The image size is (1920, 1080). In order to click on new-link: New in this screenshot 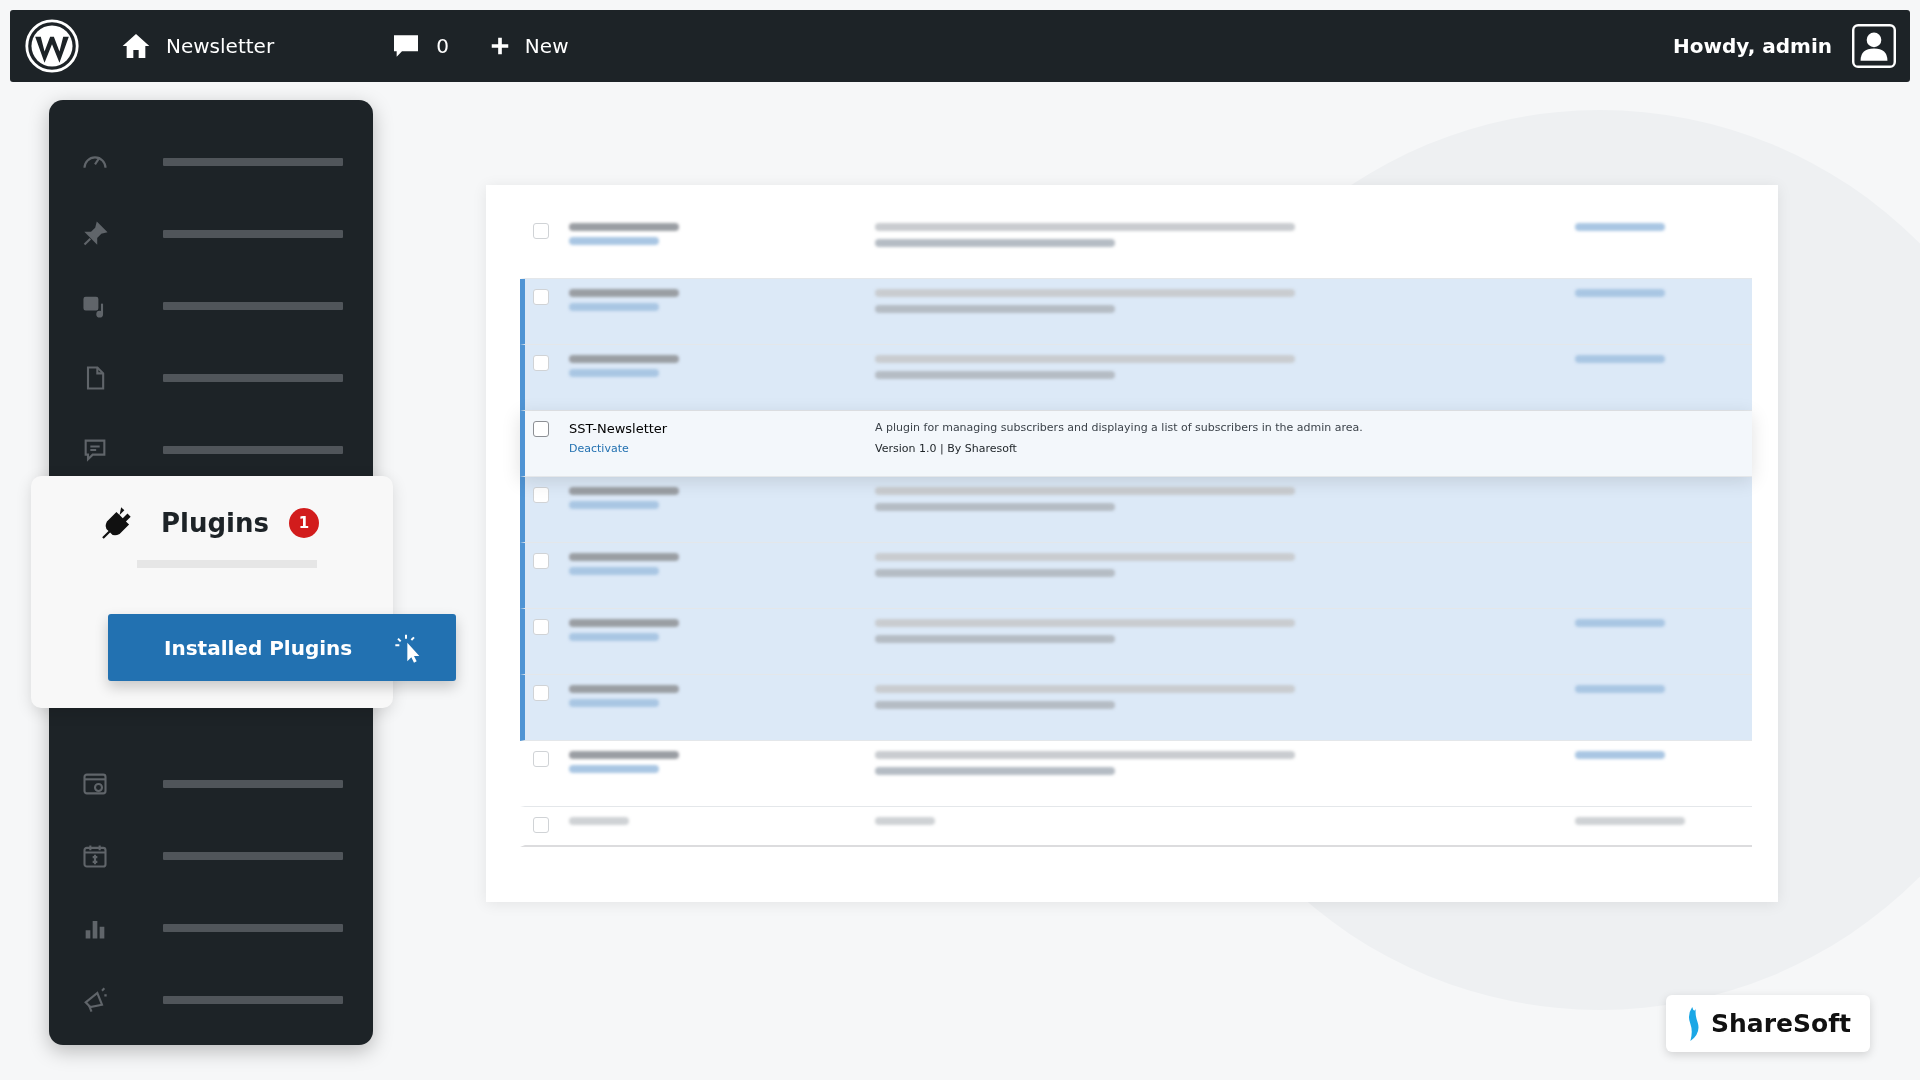, I will do `click(528, 46)`.